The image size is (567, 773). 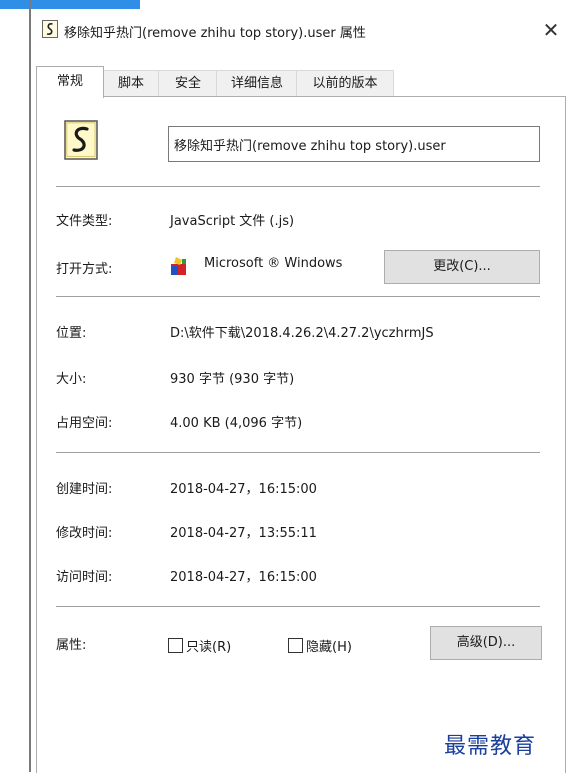 I want to click on accessed-label: 访问时间:, so click(x=84, y=577).